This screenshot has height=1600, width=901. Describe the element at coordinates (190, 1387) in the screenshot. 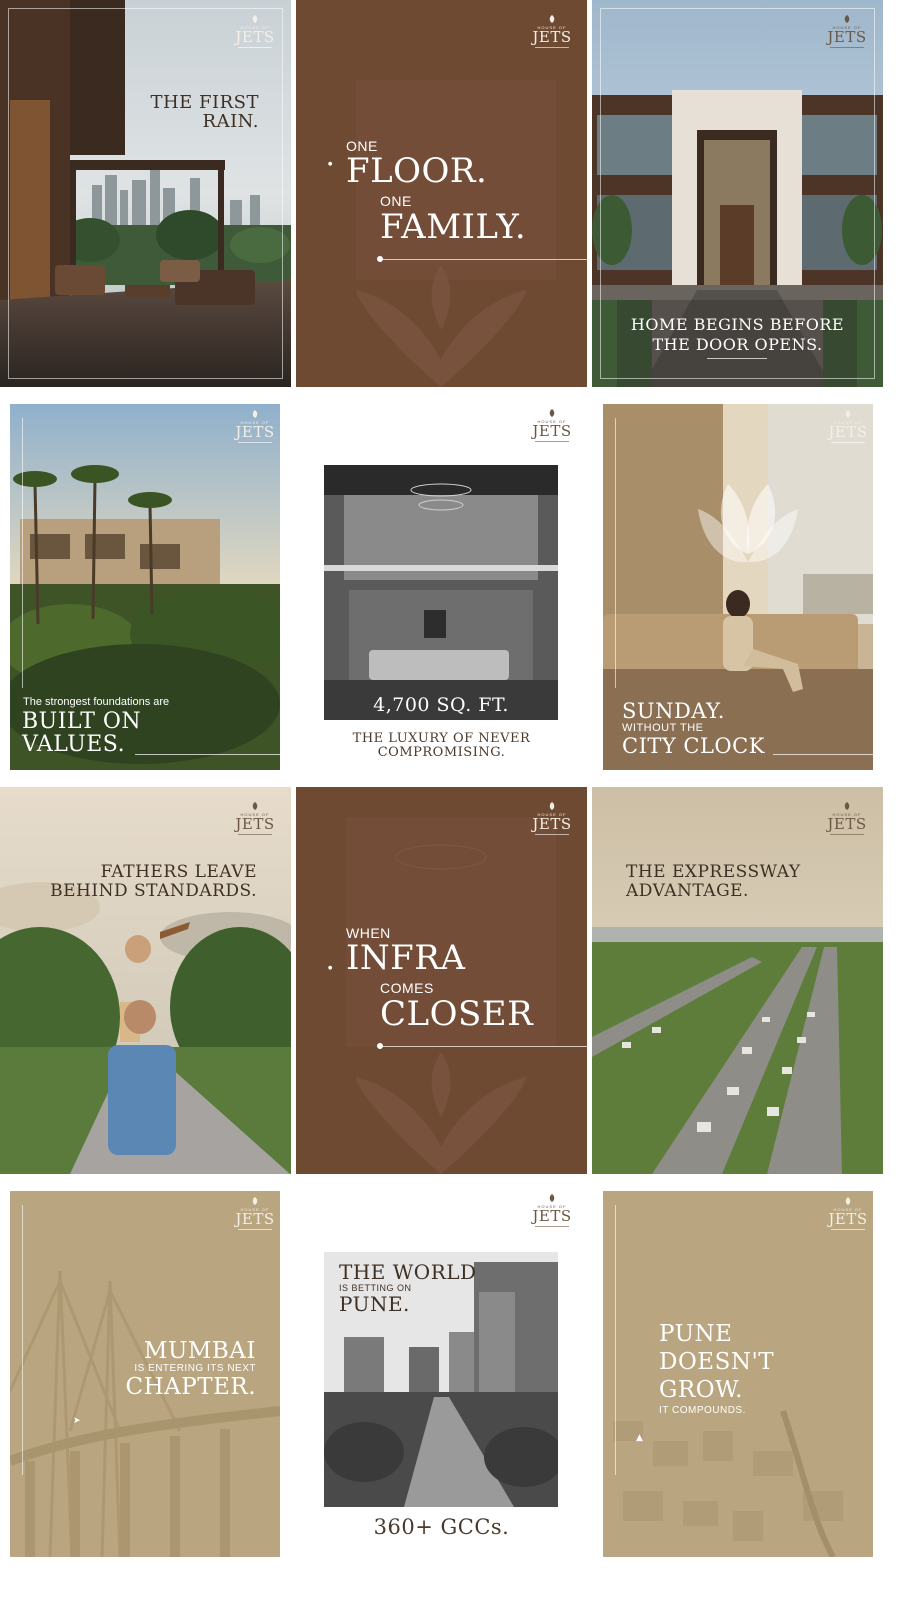

I see `headline-line-2: CHAPTER.` at that location.